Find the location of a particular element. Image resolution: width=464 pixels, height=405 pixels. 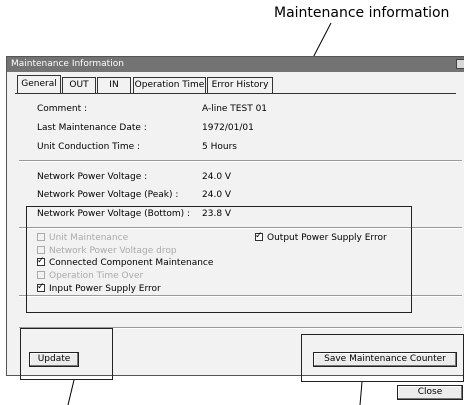

separator is located at coordinates (240, 161).